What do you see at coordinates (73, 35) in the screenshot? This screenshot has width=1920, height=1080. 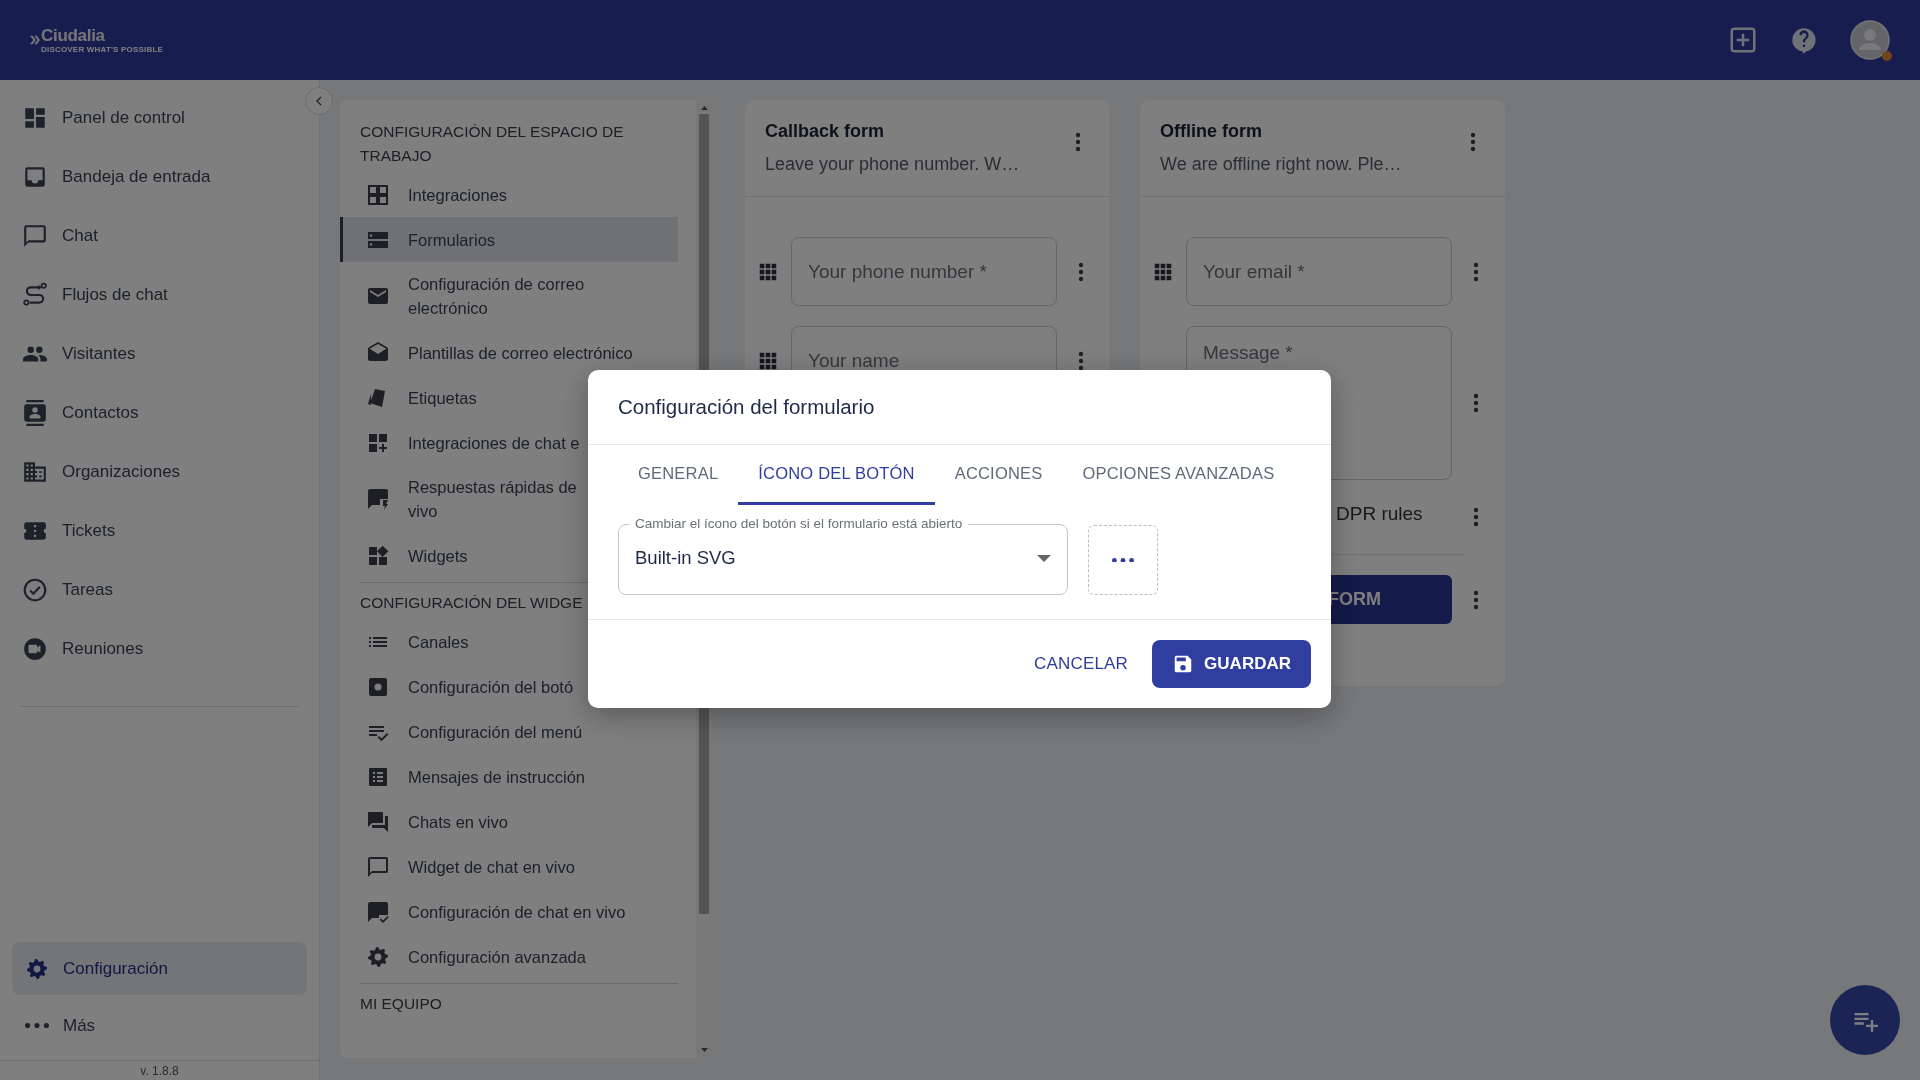 I see `logo-wordmark: Ciudalia` at bounding box center [73, 35].